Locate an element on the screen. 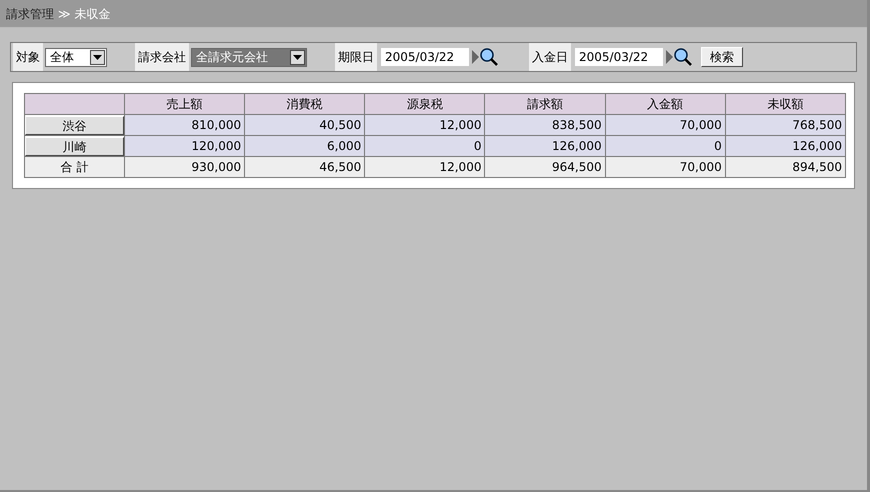 The image size is (870, 492). filter-label: 請求会社 is located at coordinates (162, 57).